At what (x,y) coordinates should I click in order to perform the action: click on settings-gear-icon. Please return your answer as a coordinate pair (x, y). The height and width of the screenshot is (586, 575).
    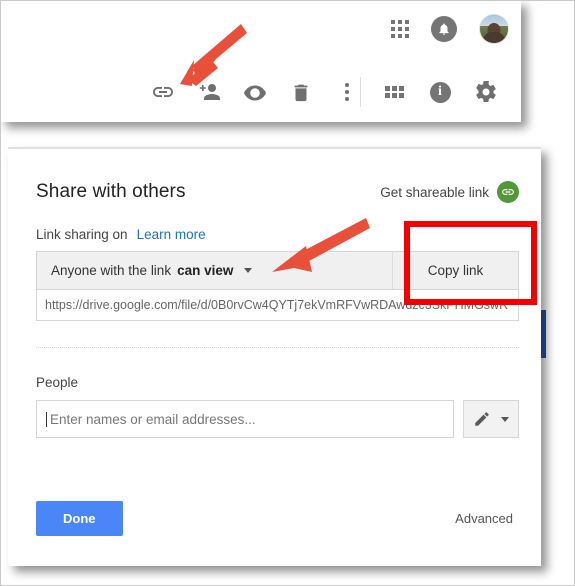
    Looking at the image, I should click on (486, 92).